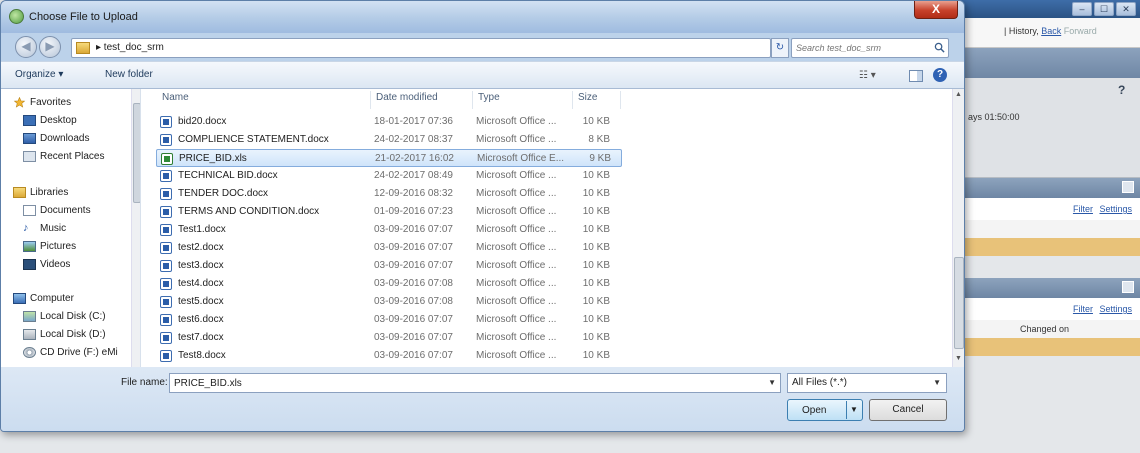 Image resolution: width=1140 pixels, height=453 pixels. What do you see at coordinates (867, 383) in the screenshot?
I see `file-type-select: All Files (*.*) ▼` at bounding box center [867, 383].